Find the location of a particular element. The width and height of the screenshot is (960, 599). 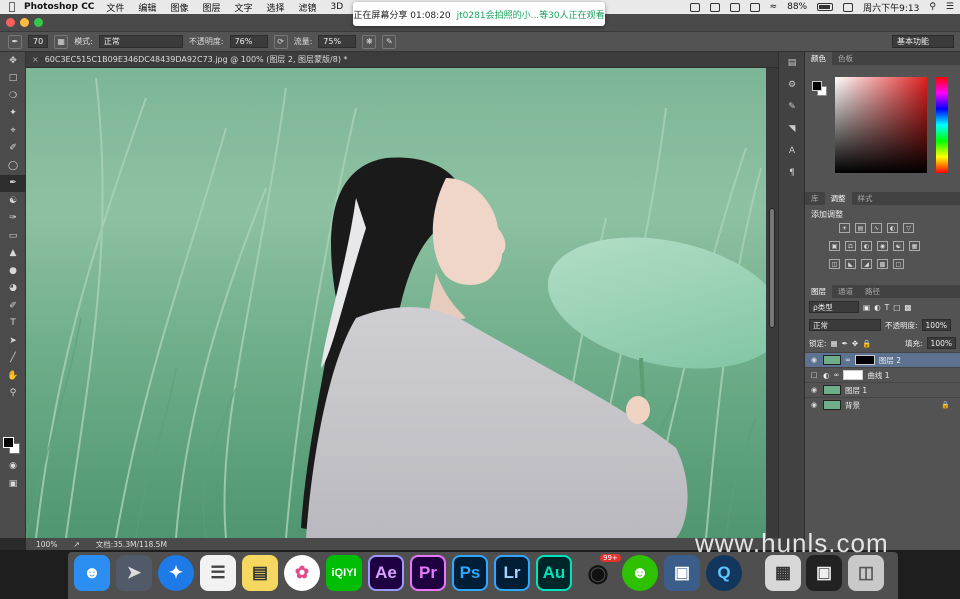

filter-smart-icon: ▩ is located at coordinates (907, 307).